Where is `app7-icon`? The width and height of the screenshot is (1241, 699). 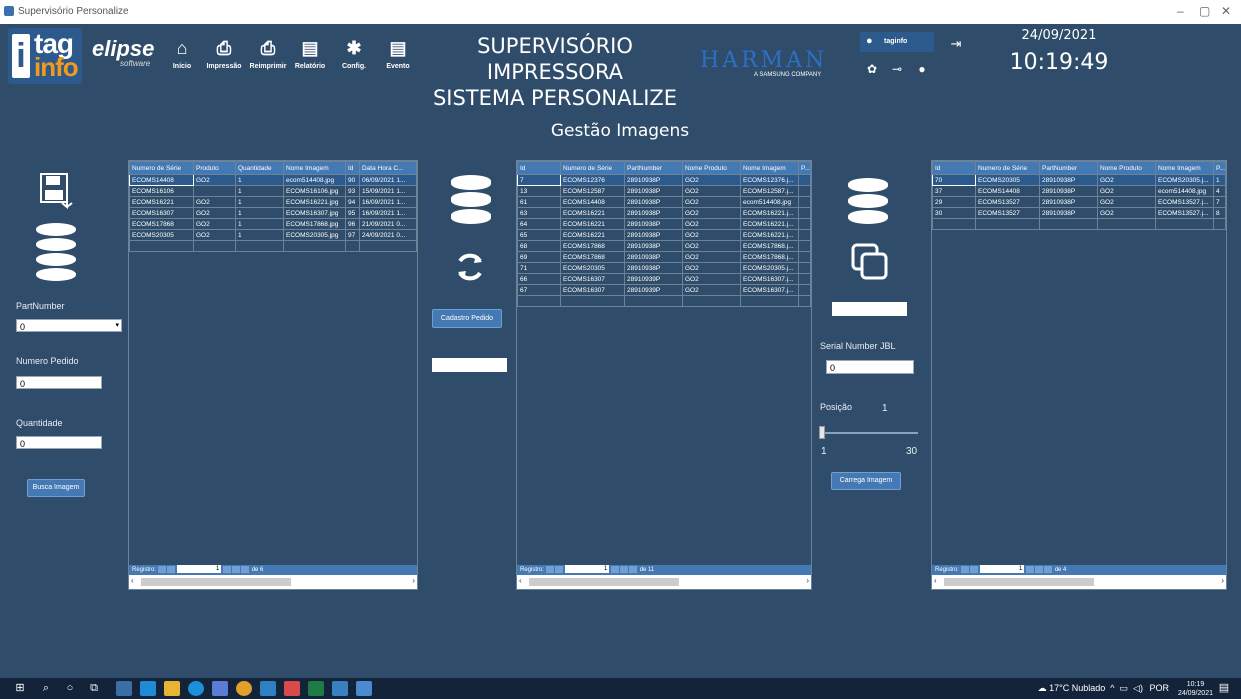 app7-icon is located at coordinates (268, 688).